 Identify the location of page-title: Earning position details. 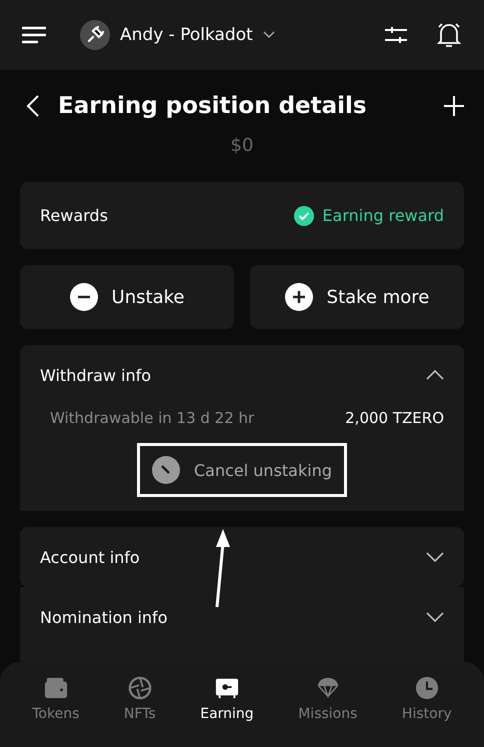
(213, 106).